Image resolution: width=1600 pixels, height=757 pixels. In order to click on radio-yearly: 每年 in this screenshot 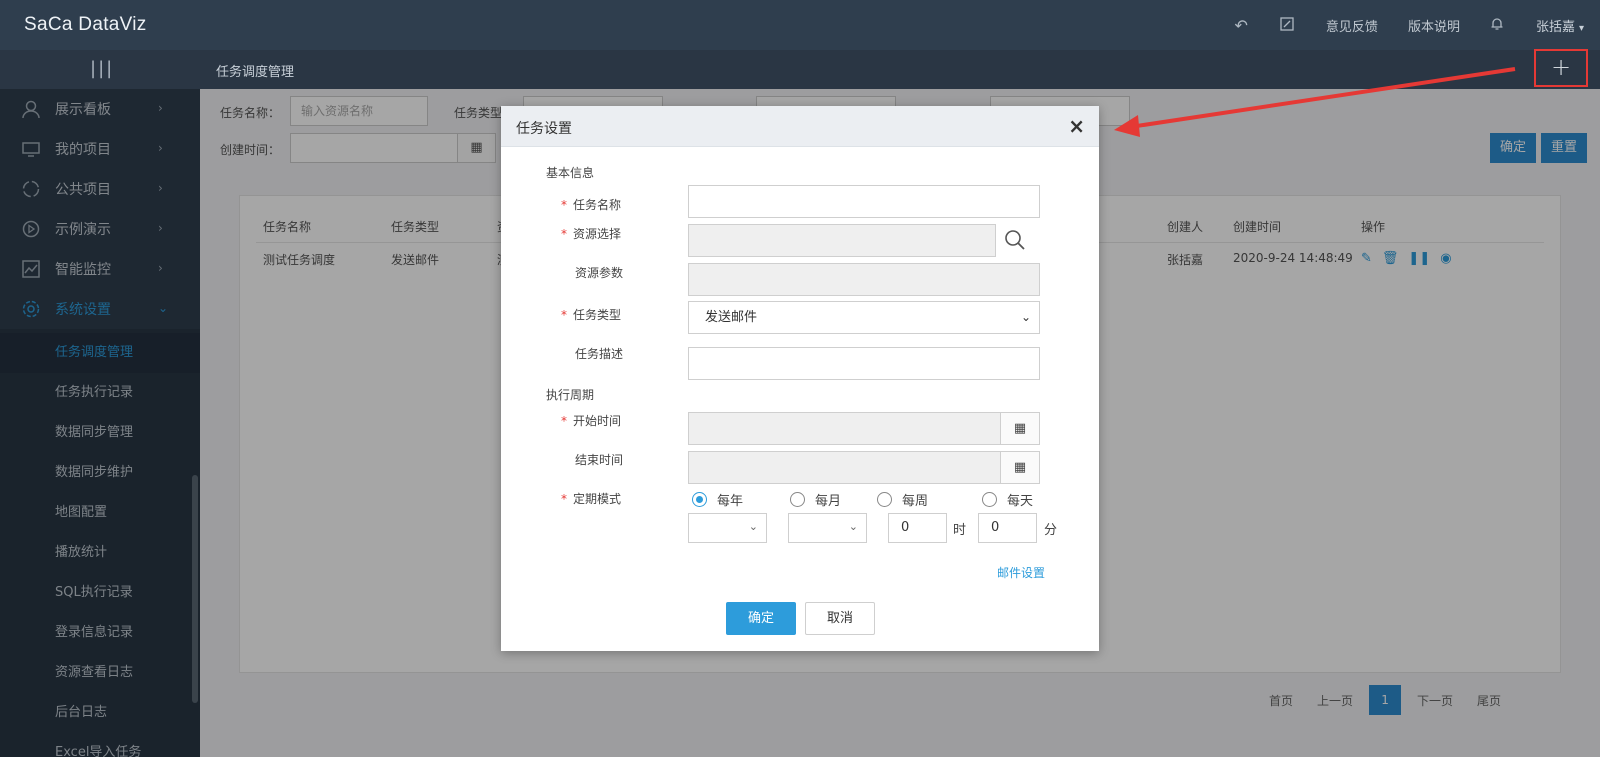, I will do `click(717, 499)`.